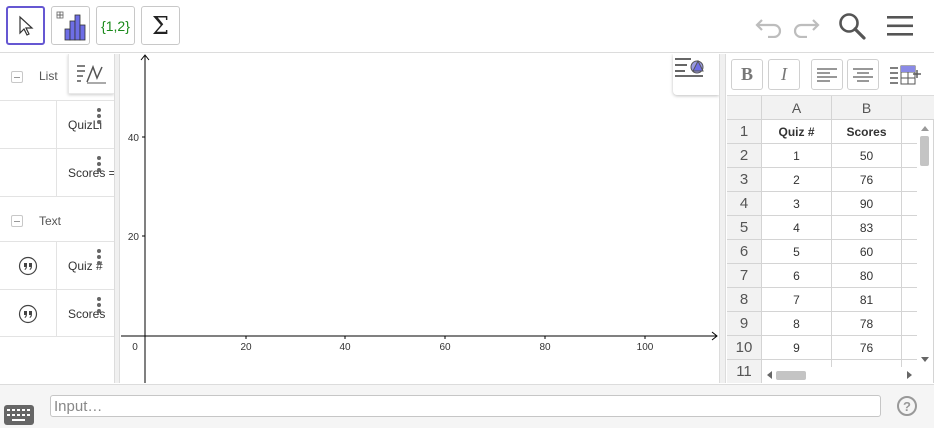 The image size is (934, 428). I want to click on algebra-view: List QuizLi Scores = Text Quiz # Scores, so click(57, 218).